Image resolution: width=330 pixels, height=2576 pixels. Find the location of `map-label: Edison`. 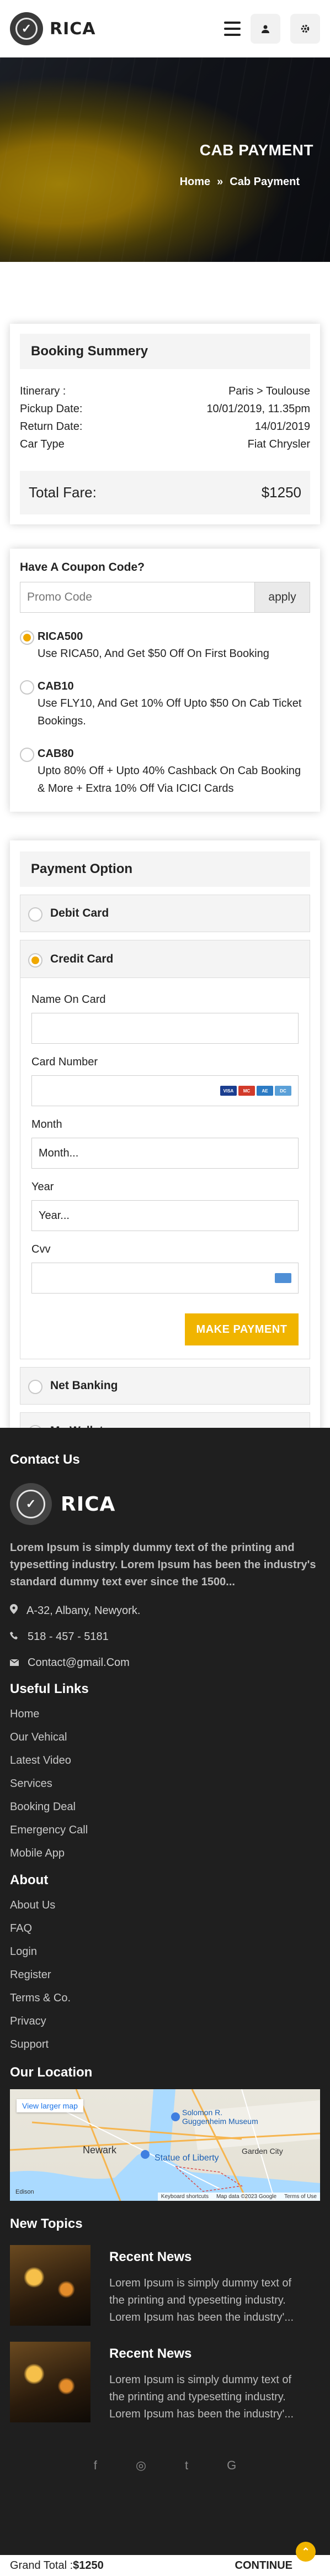

map-label: Edison is located at coordinates (24, 2192).